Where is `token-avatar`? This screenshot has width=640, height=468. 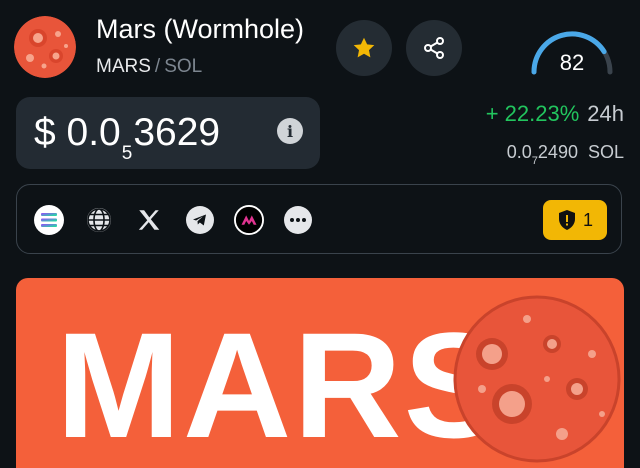
token-avatar is located at coordinates (45, 47).